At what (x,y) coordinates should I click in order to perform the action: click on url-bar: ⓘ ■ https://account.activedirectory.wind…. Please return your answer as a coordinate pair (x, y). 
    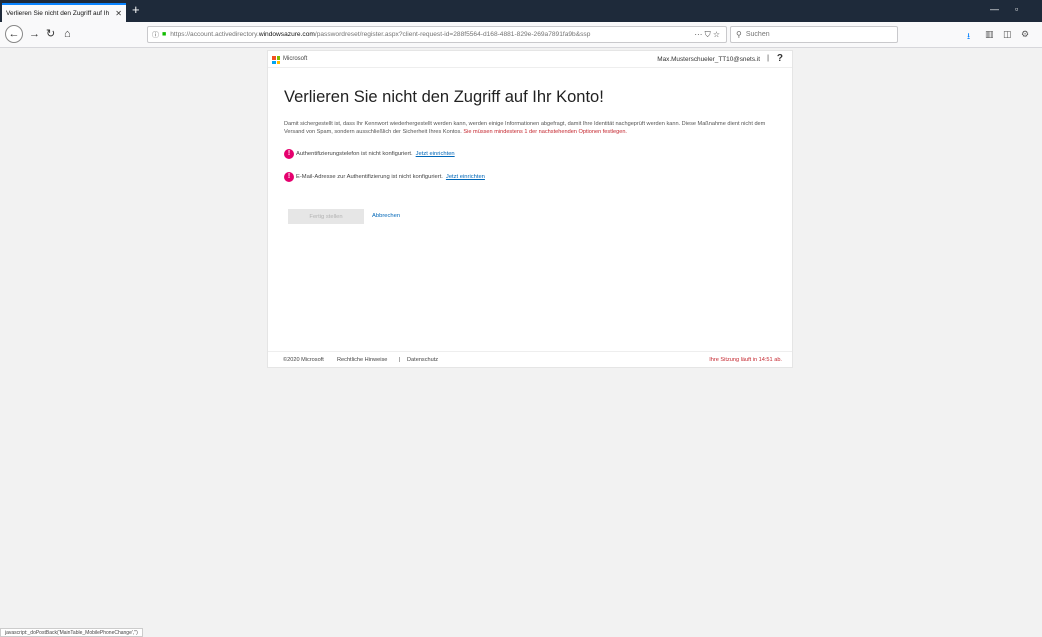
    Looking at the image, I should click on (437, 34).